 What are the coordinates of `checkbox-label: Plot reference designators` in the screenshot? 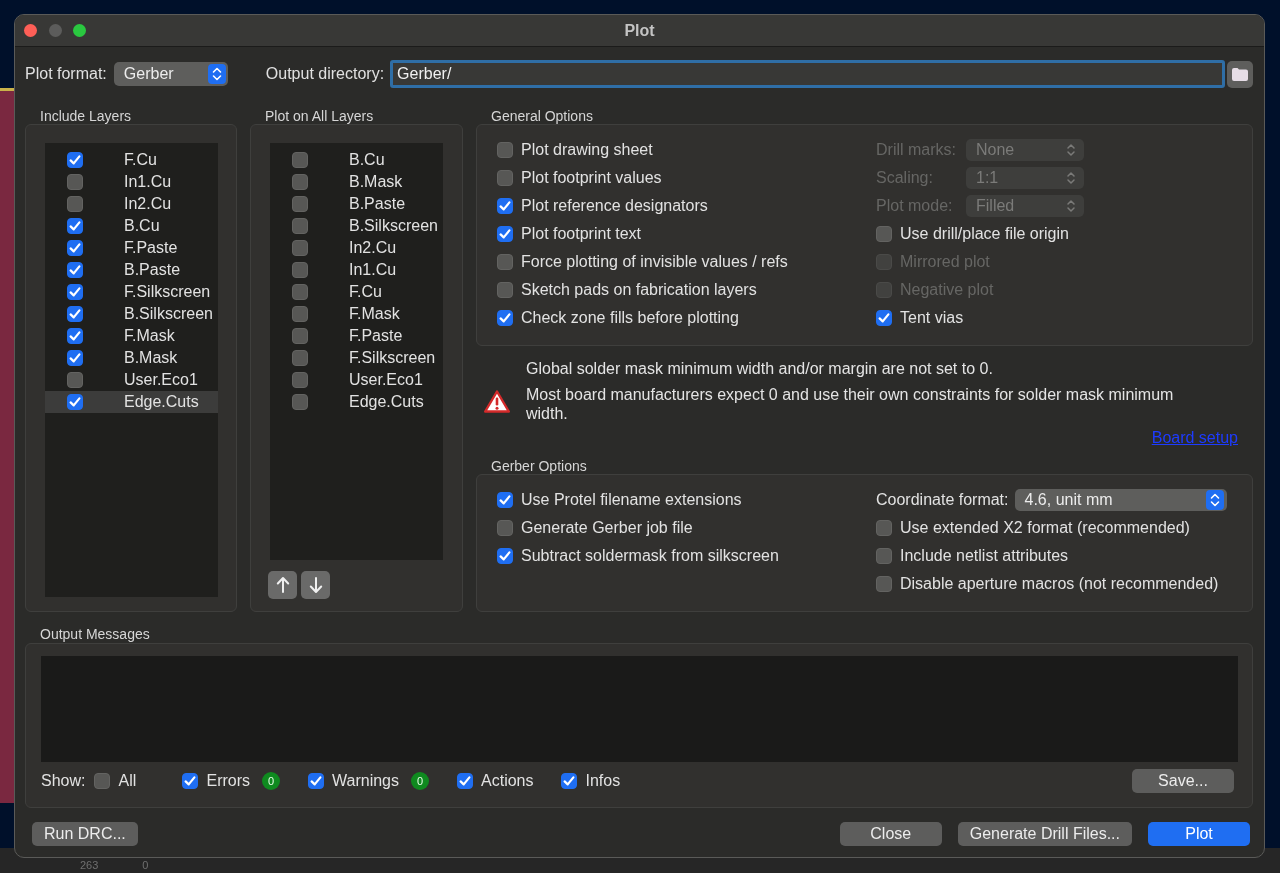 It's located at (614, 206).